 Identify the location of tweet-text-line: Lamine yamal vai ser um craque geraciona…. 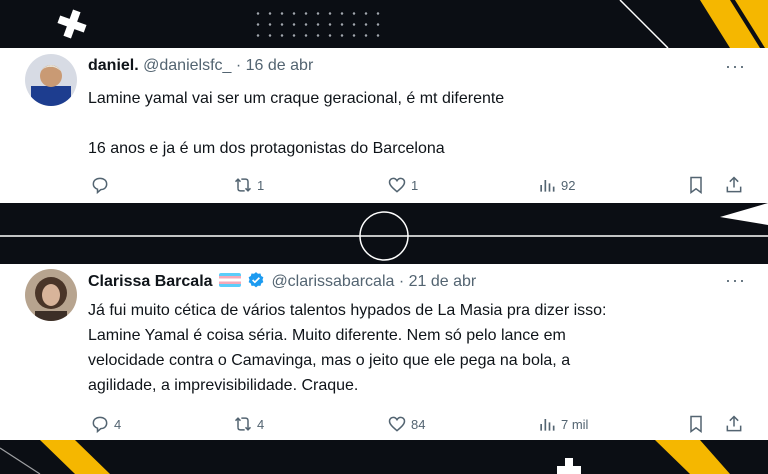
(296, 98).